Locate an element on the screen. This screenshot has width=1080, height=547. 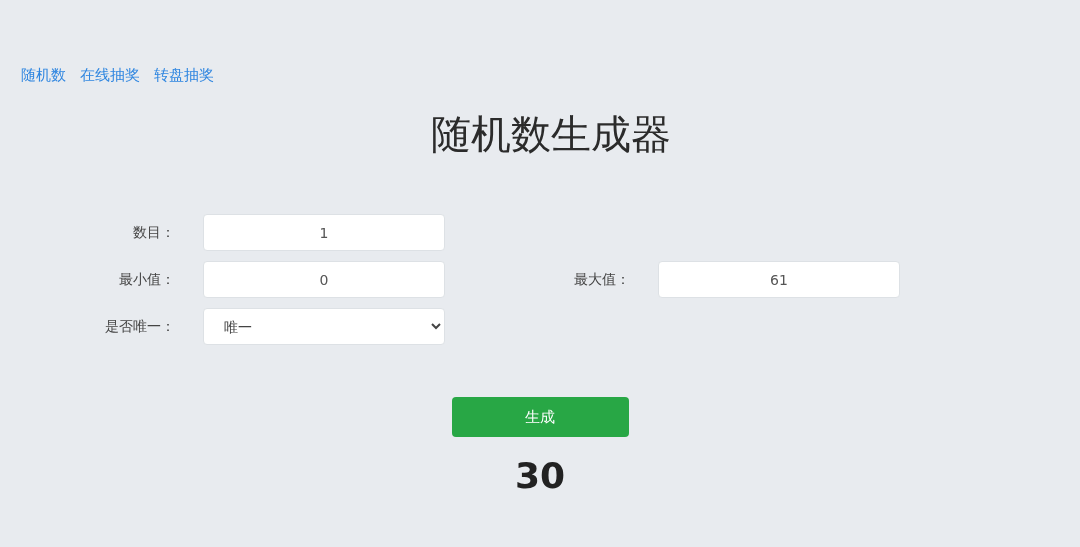
result-number: 30 is located at coordinates (540, 475).